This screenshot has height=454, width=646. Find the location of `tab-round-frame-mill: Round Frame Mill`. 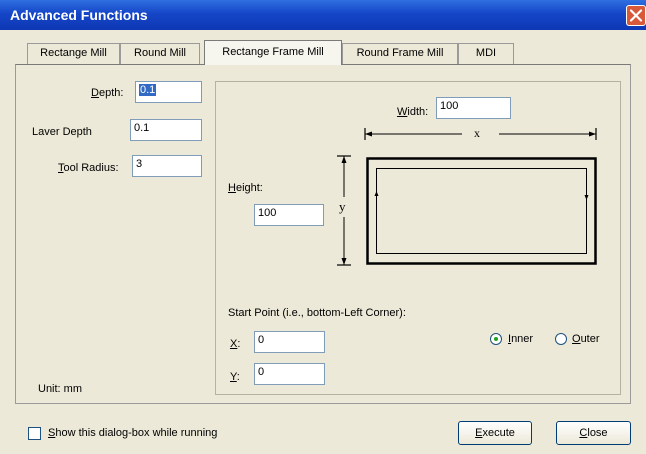

tab-round-frame-mill: Round Frame Mill is located at coordinates (400, 53).